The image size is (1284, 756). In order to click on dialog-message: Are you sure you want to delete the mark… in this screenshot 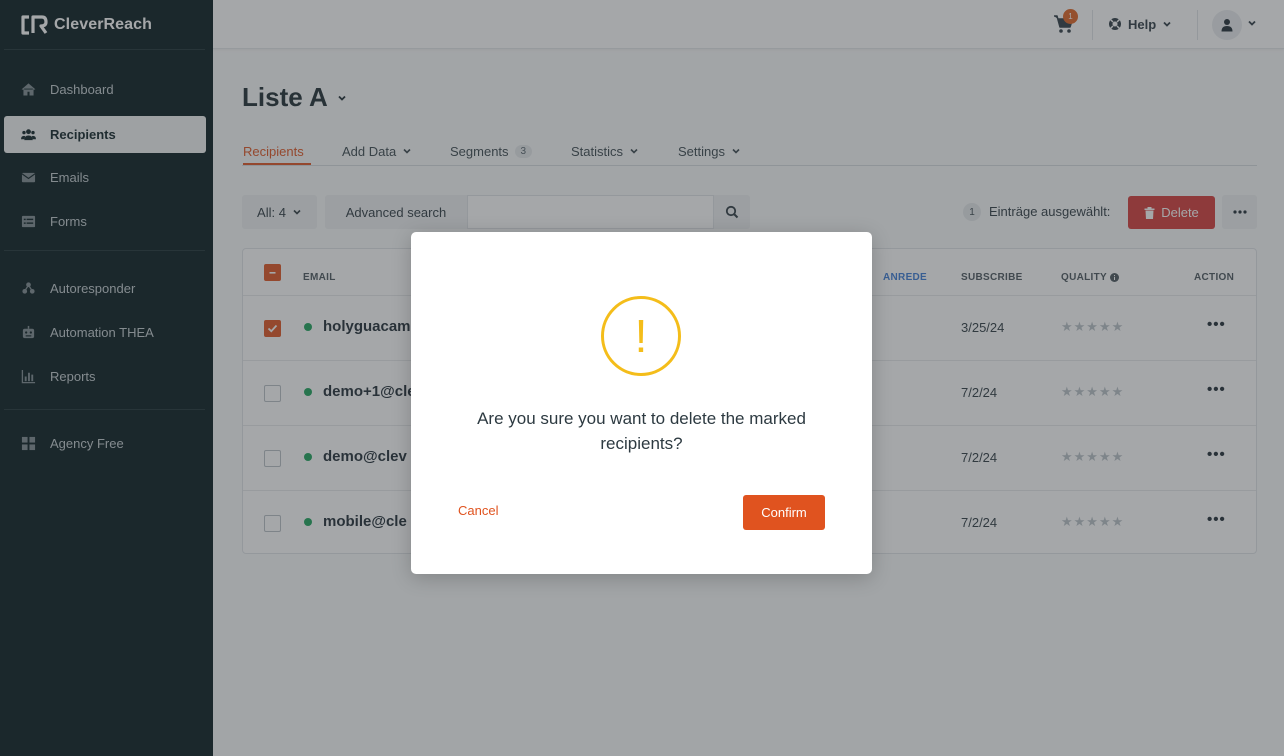, I will do `click(641, 431)`.